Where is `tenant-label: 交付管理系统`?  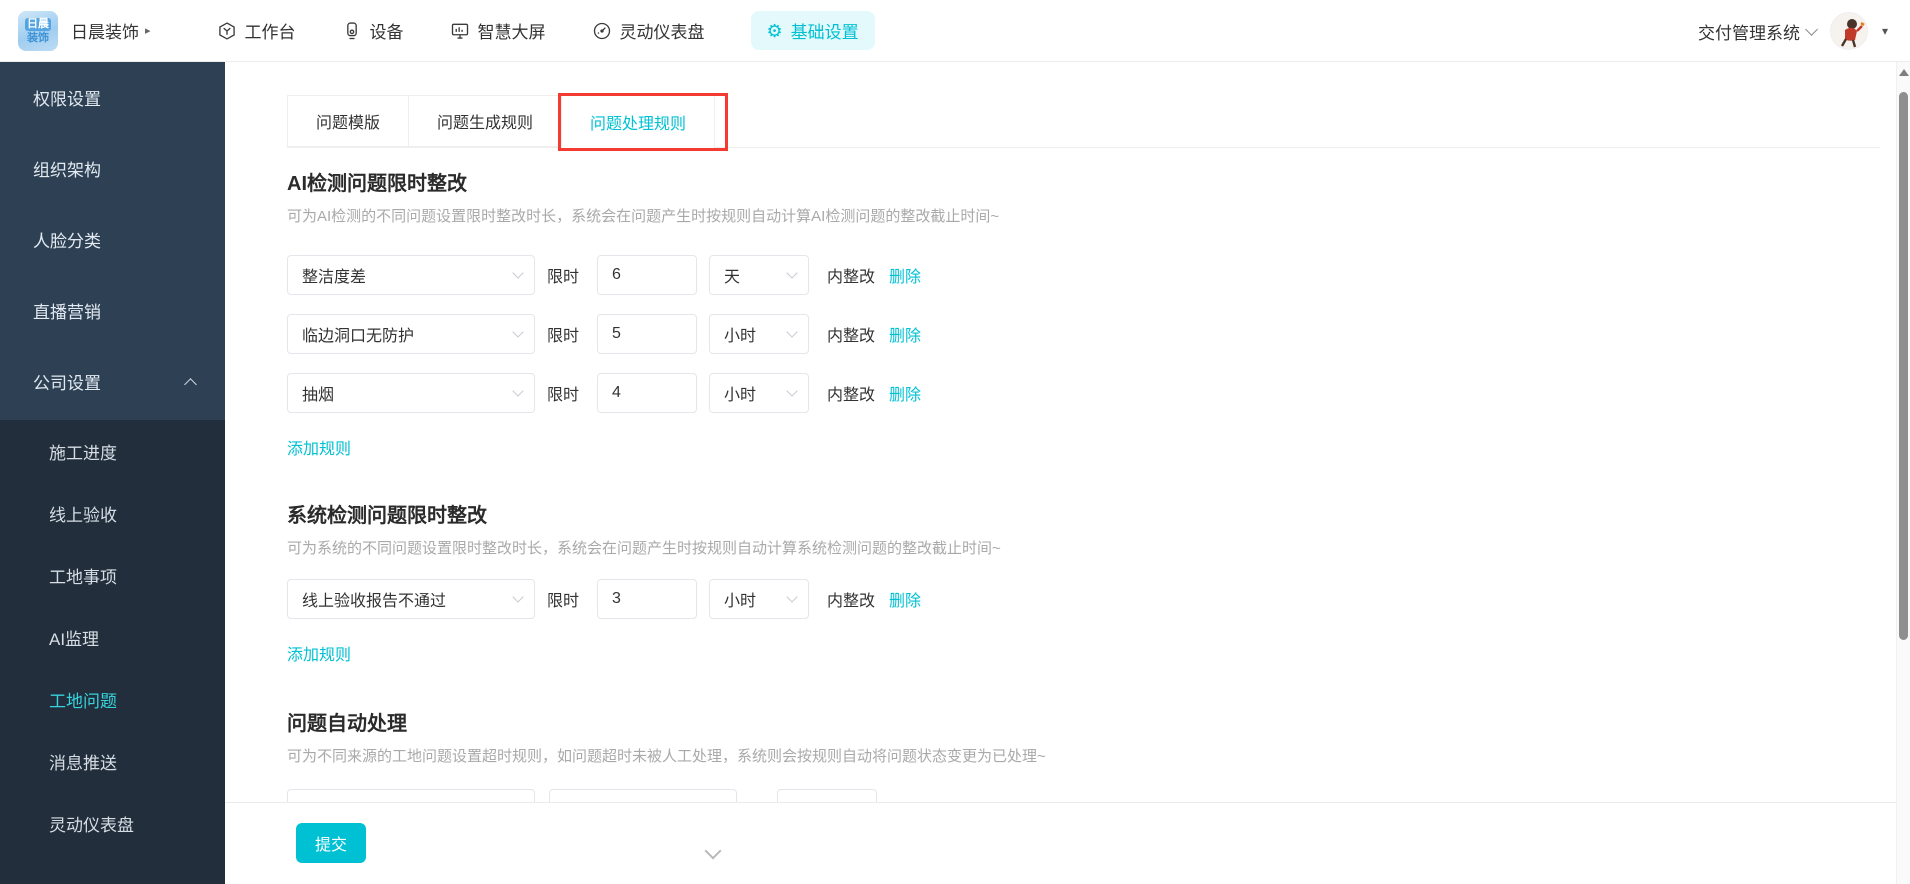
tenant-label: 交付管理系统 is located at coordinates (1748, 33).